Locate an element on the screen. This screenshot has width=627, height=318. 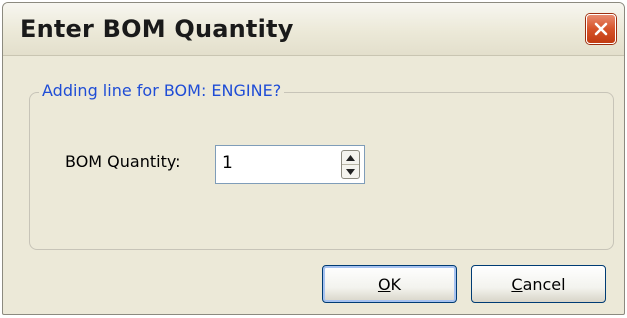
close-icon is located at coordinates (601, 29).